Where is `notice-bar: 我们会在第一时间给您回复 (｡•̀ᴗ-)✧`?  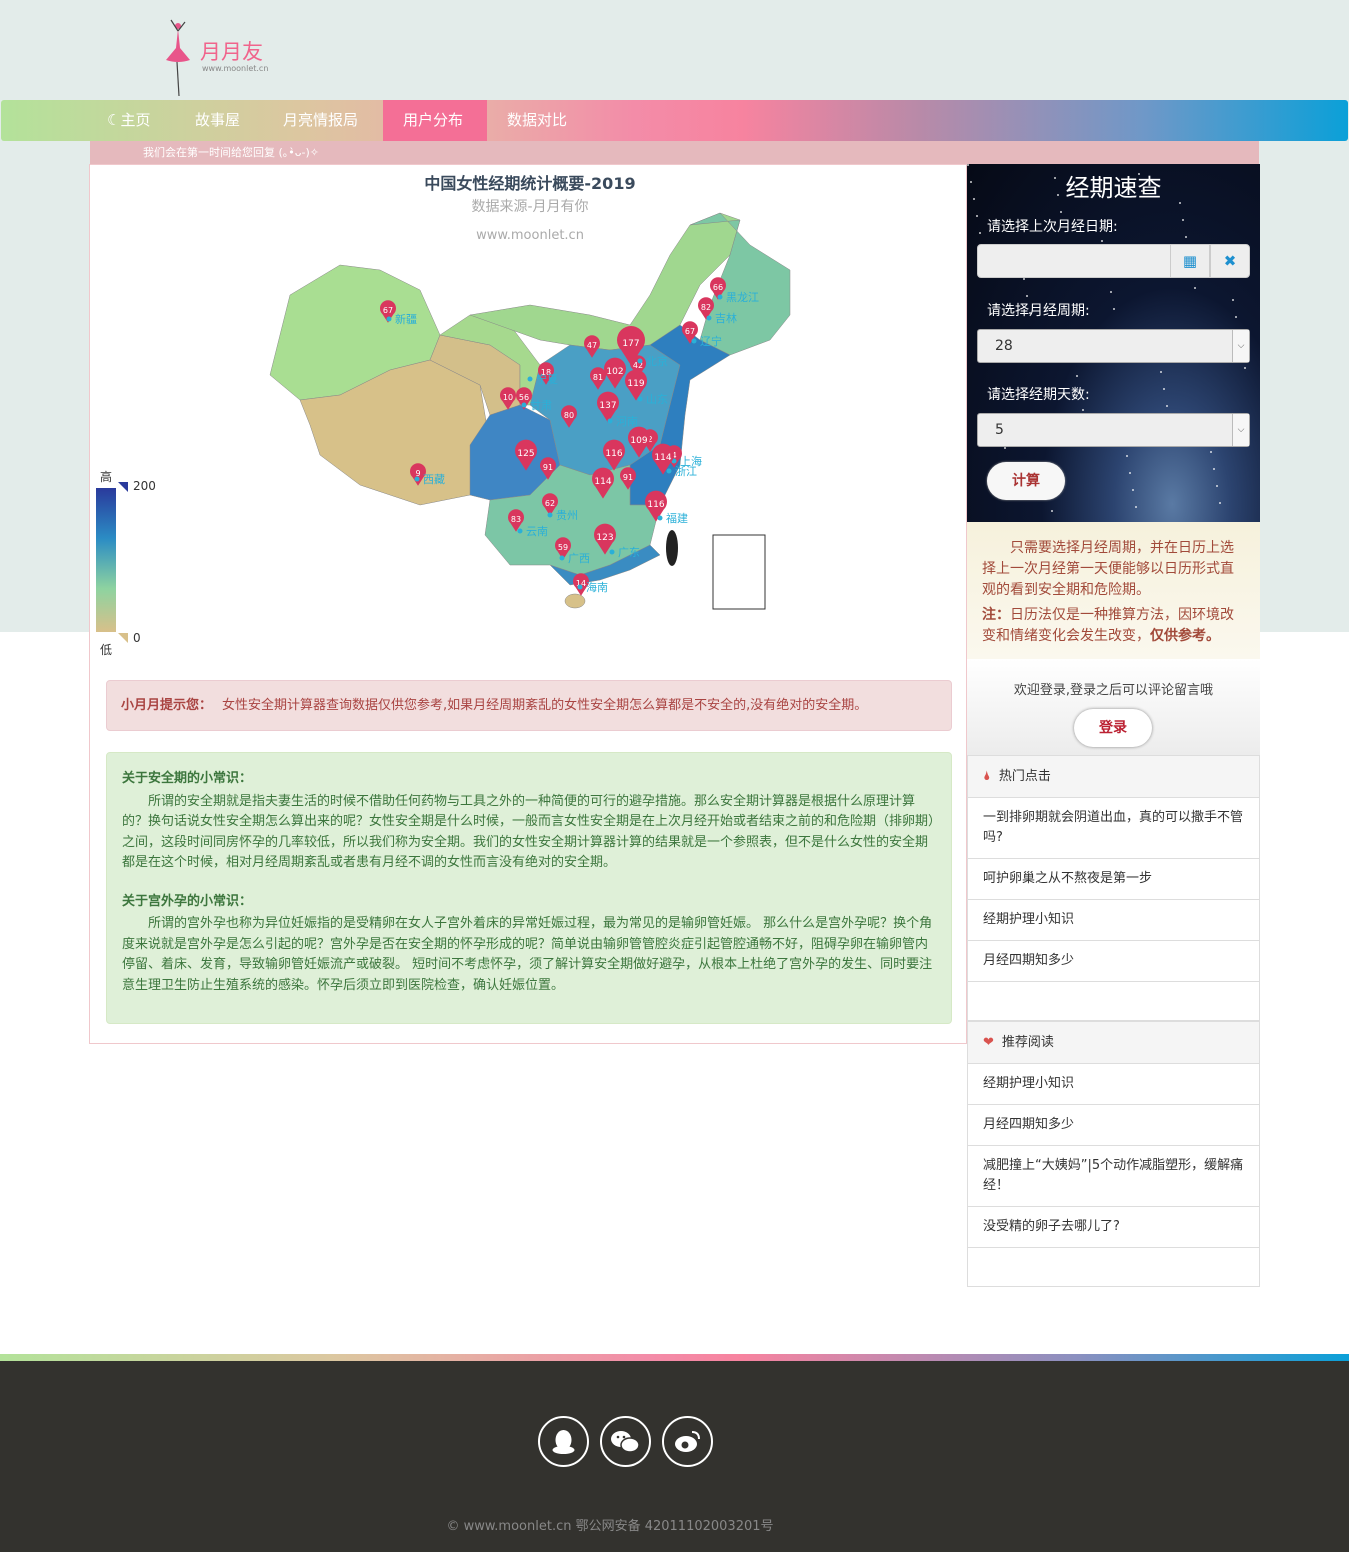 notice-bar: 我们会在第一时间给您回复 (｡•̀ᴗ-)✧ is located at coordinates (674, 152).